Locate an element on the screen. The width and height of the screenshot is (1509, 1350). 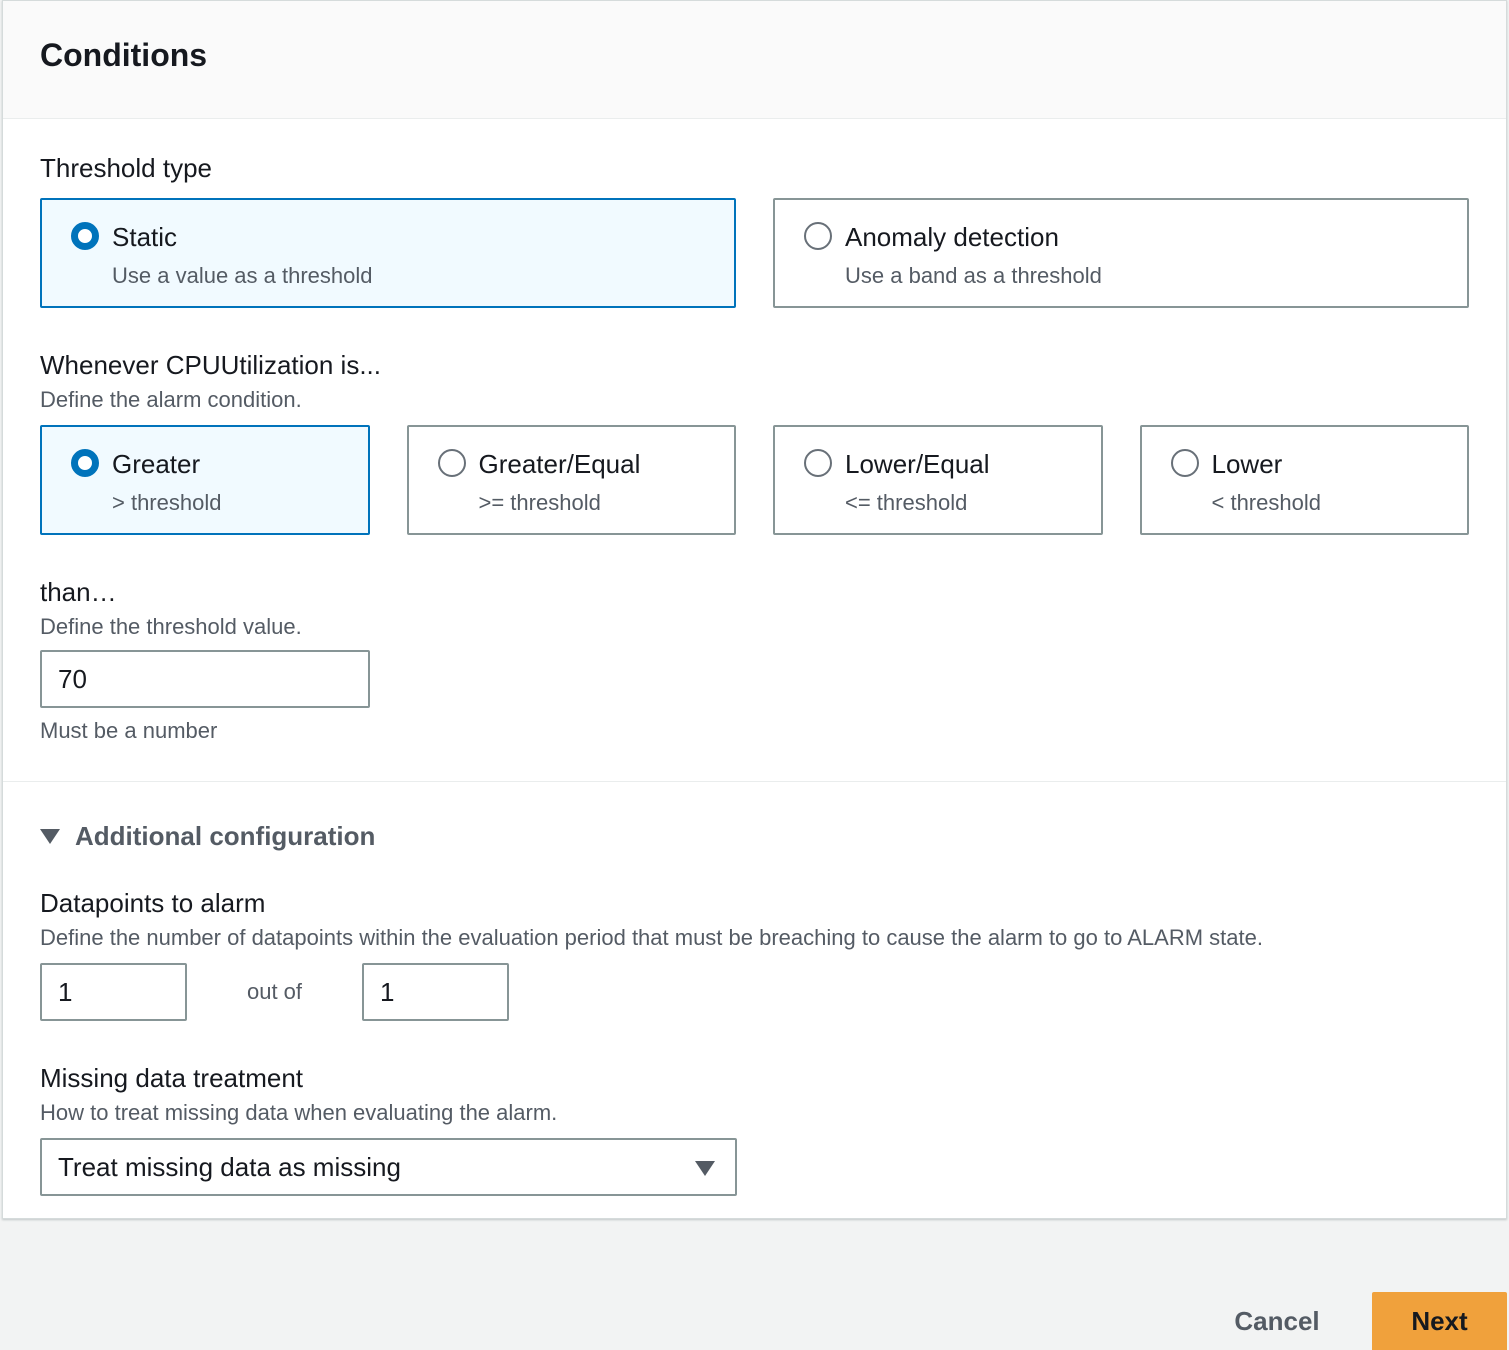
tile-anomaly-desc: Use a band as a threshold is located at coordinates (973, 275).